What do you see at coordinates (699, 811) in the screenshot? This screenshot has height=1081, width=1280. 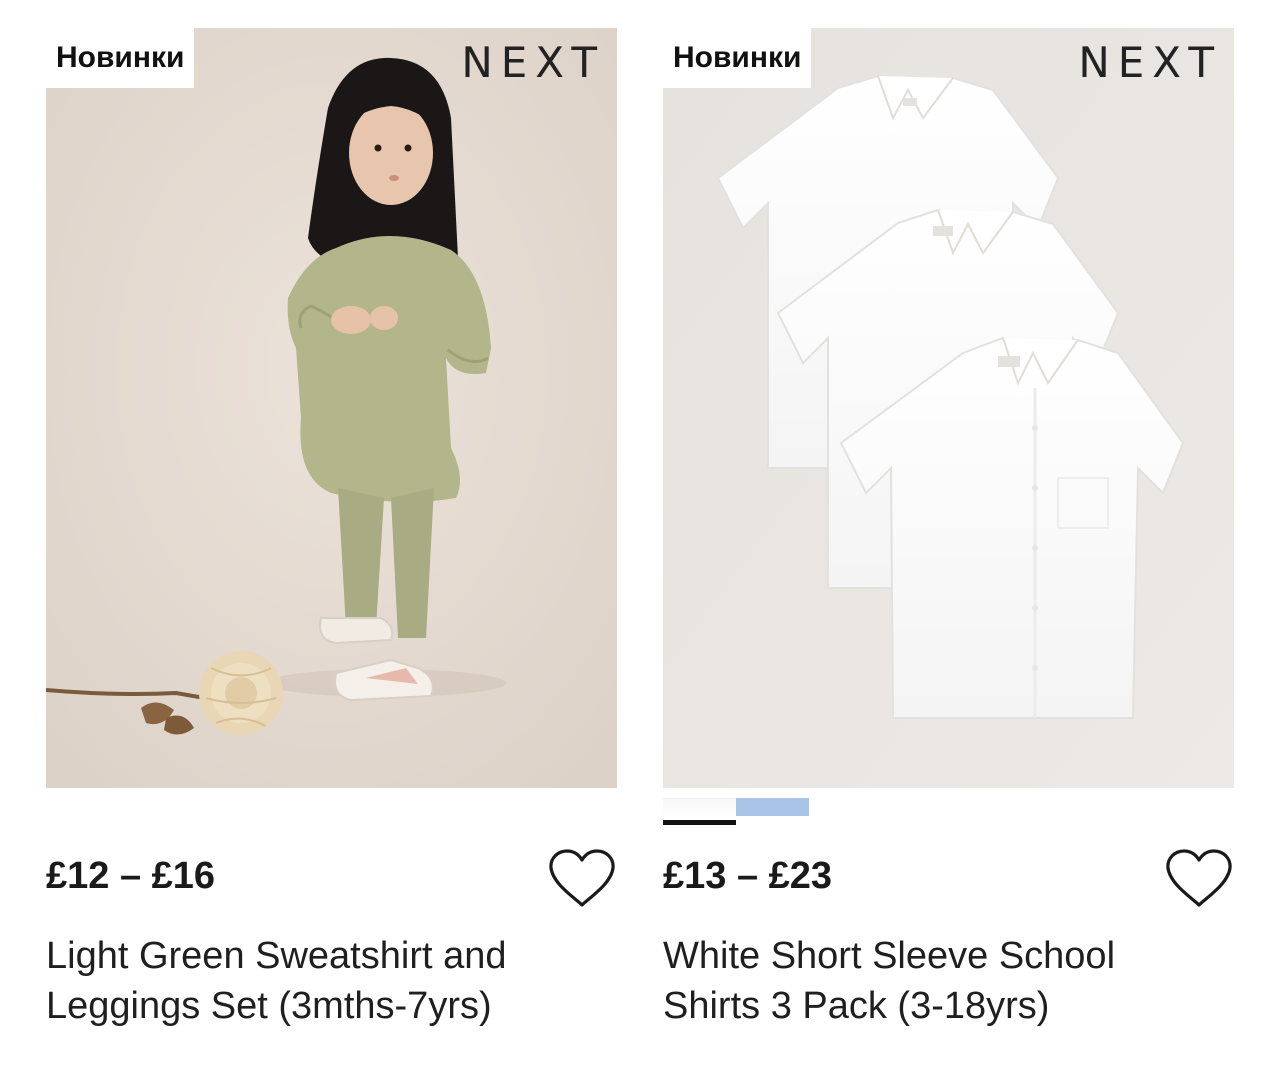 I see `colour-swatch-white` at bounding box center [699, 811].